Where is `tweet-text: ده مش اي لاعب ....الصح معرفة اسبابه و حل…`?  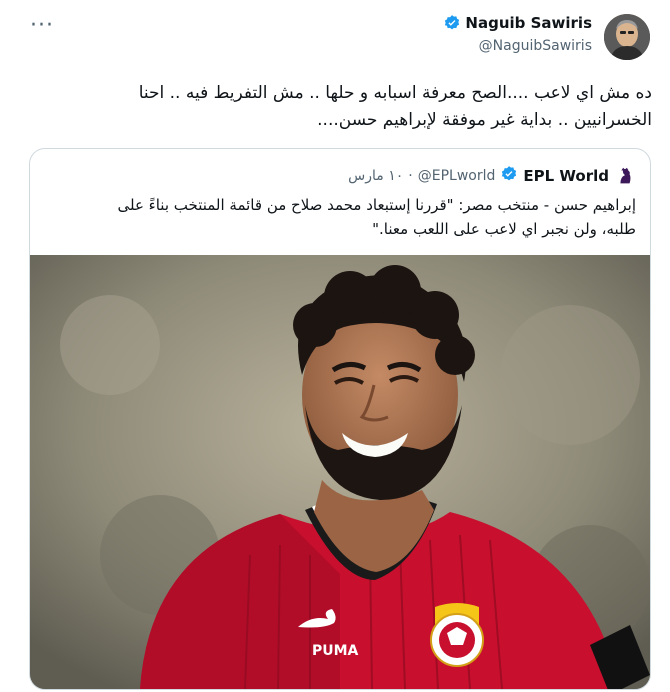 tweet-text: ده مش اي لاعب ....الصح معرفة اسبابه و حل… is located at coordinates (356, 107).